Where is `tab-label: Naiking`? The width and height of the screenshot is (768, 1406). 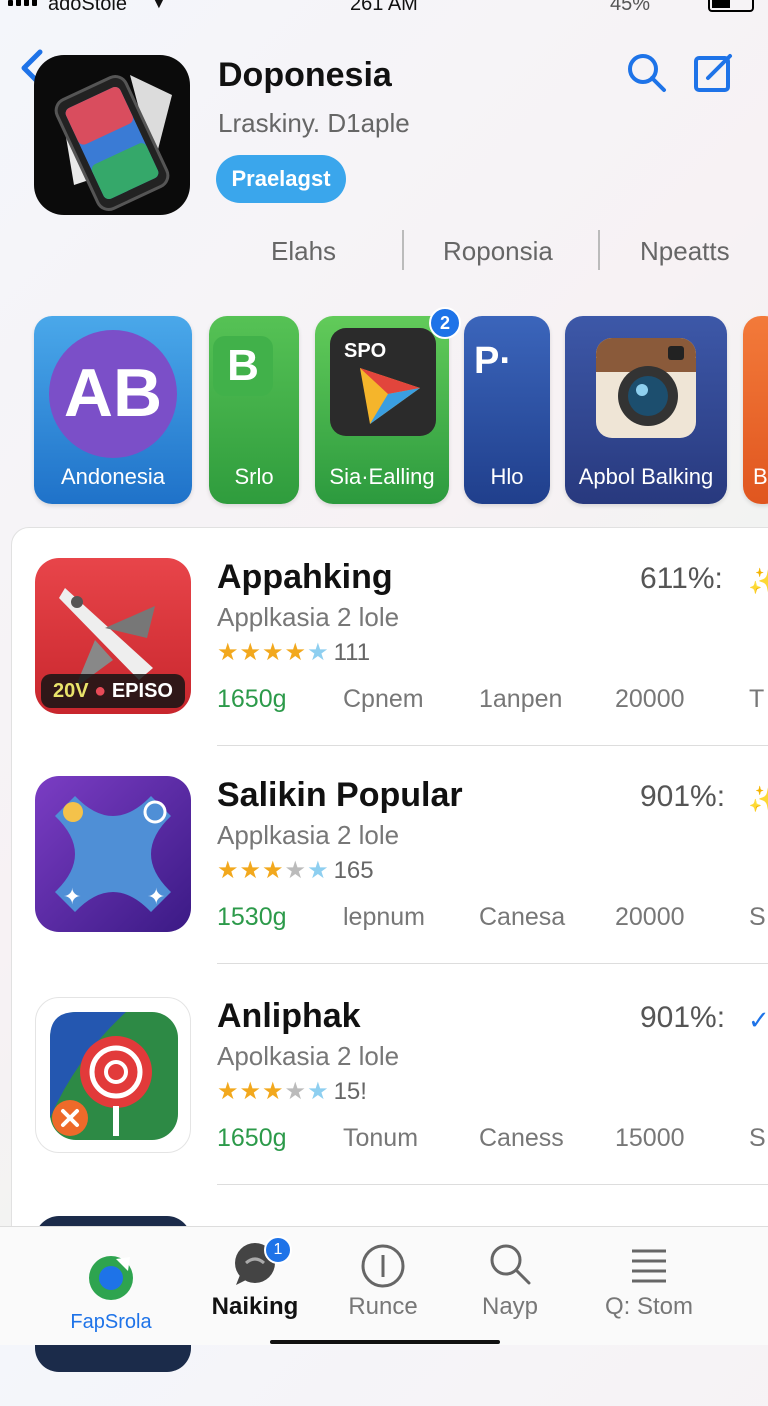
tab-label: Naiking is located at coordinates (255, 1306).